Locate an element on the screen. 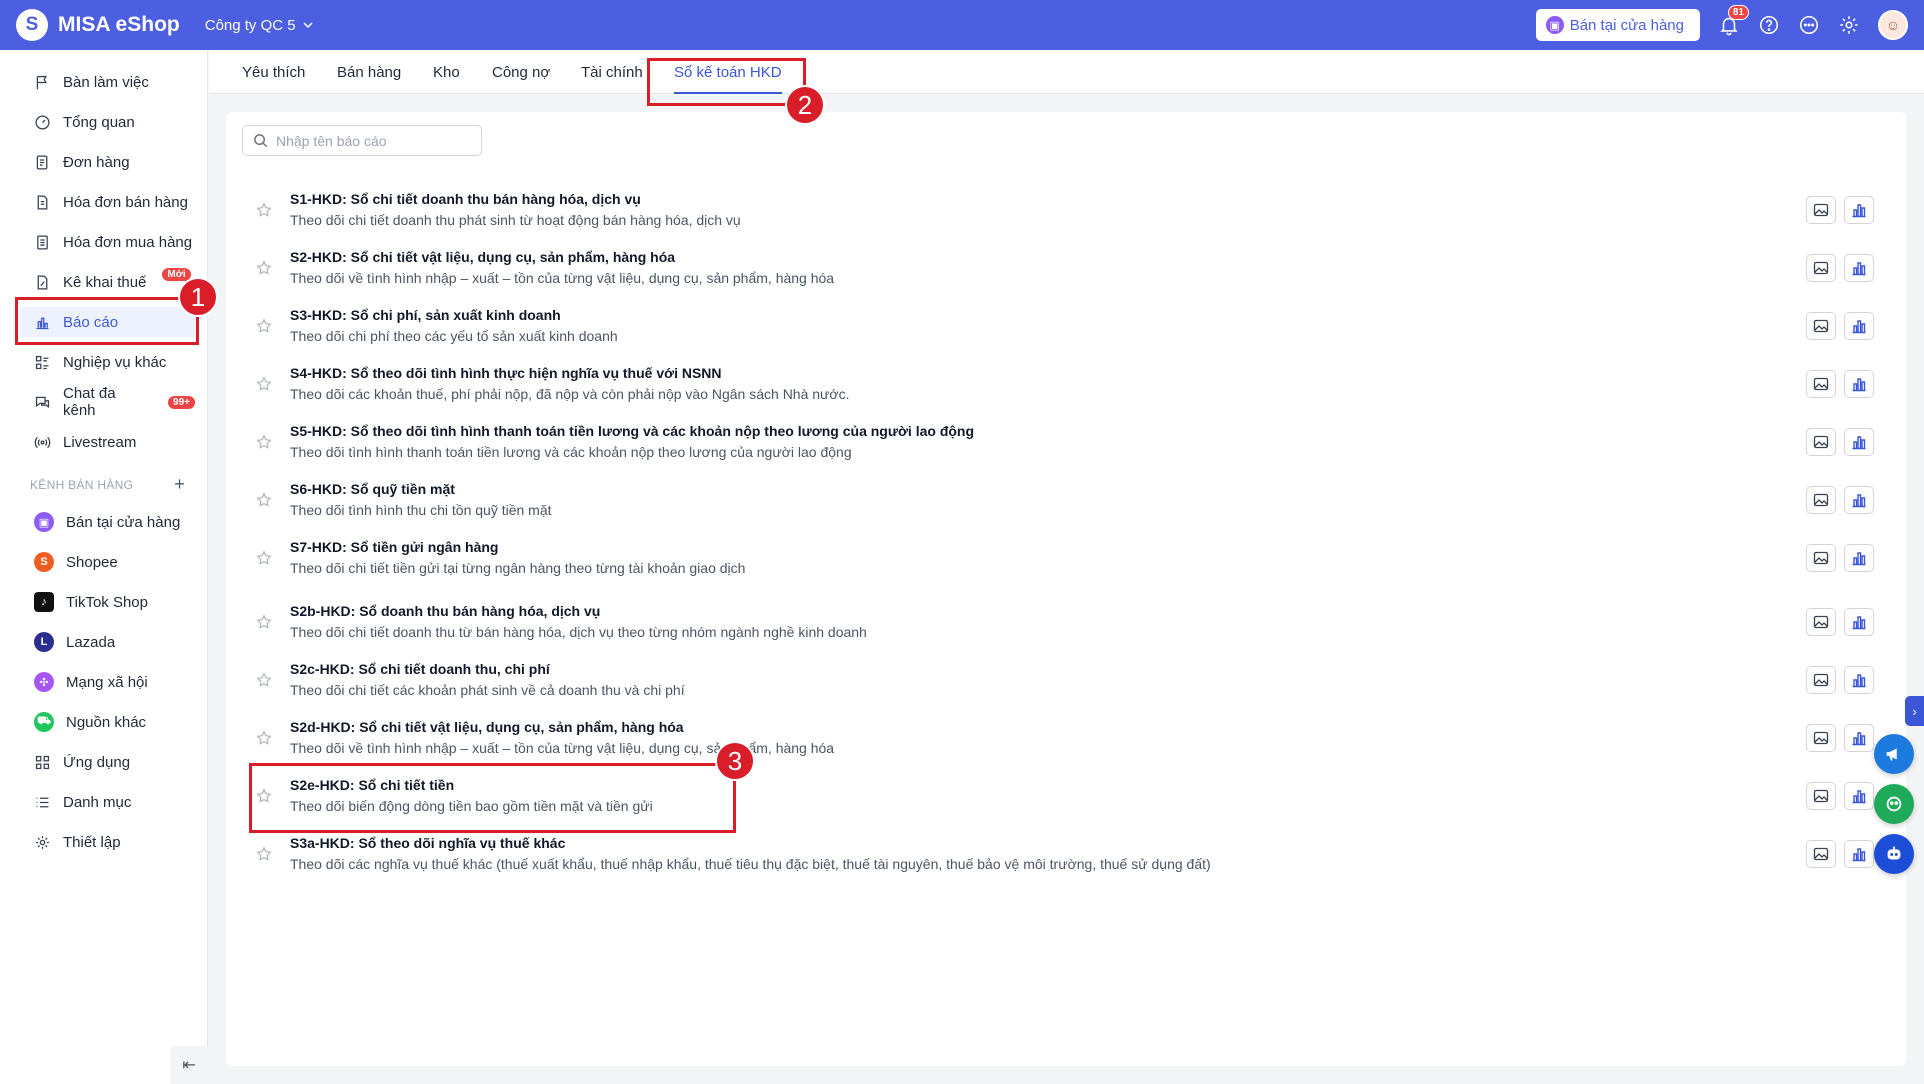 The height and width of the screenshot is (1084, 1924). notification-button: 81 is located at coordinates (1733, 20).